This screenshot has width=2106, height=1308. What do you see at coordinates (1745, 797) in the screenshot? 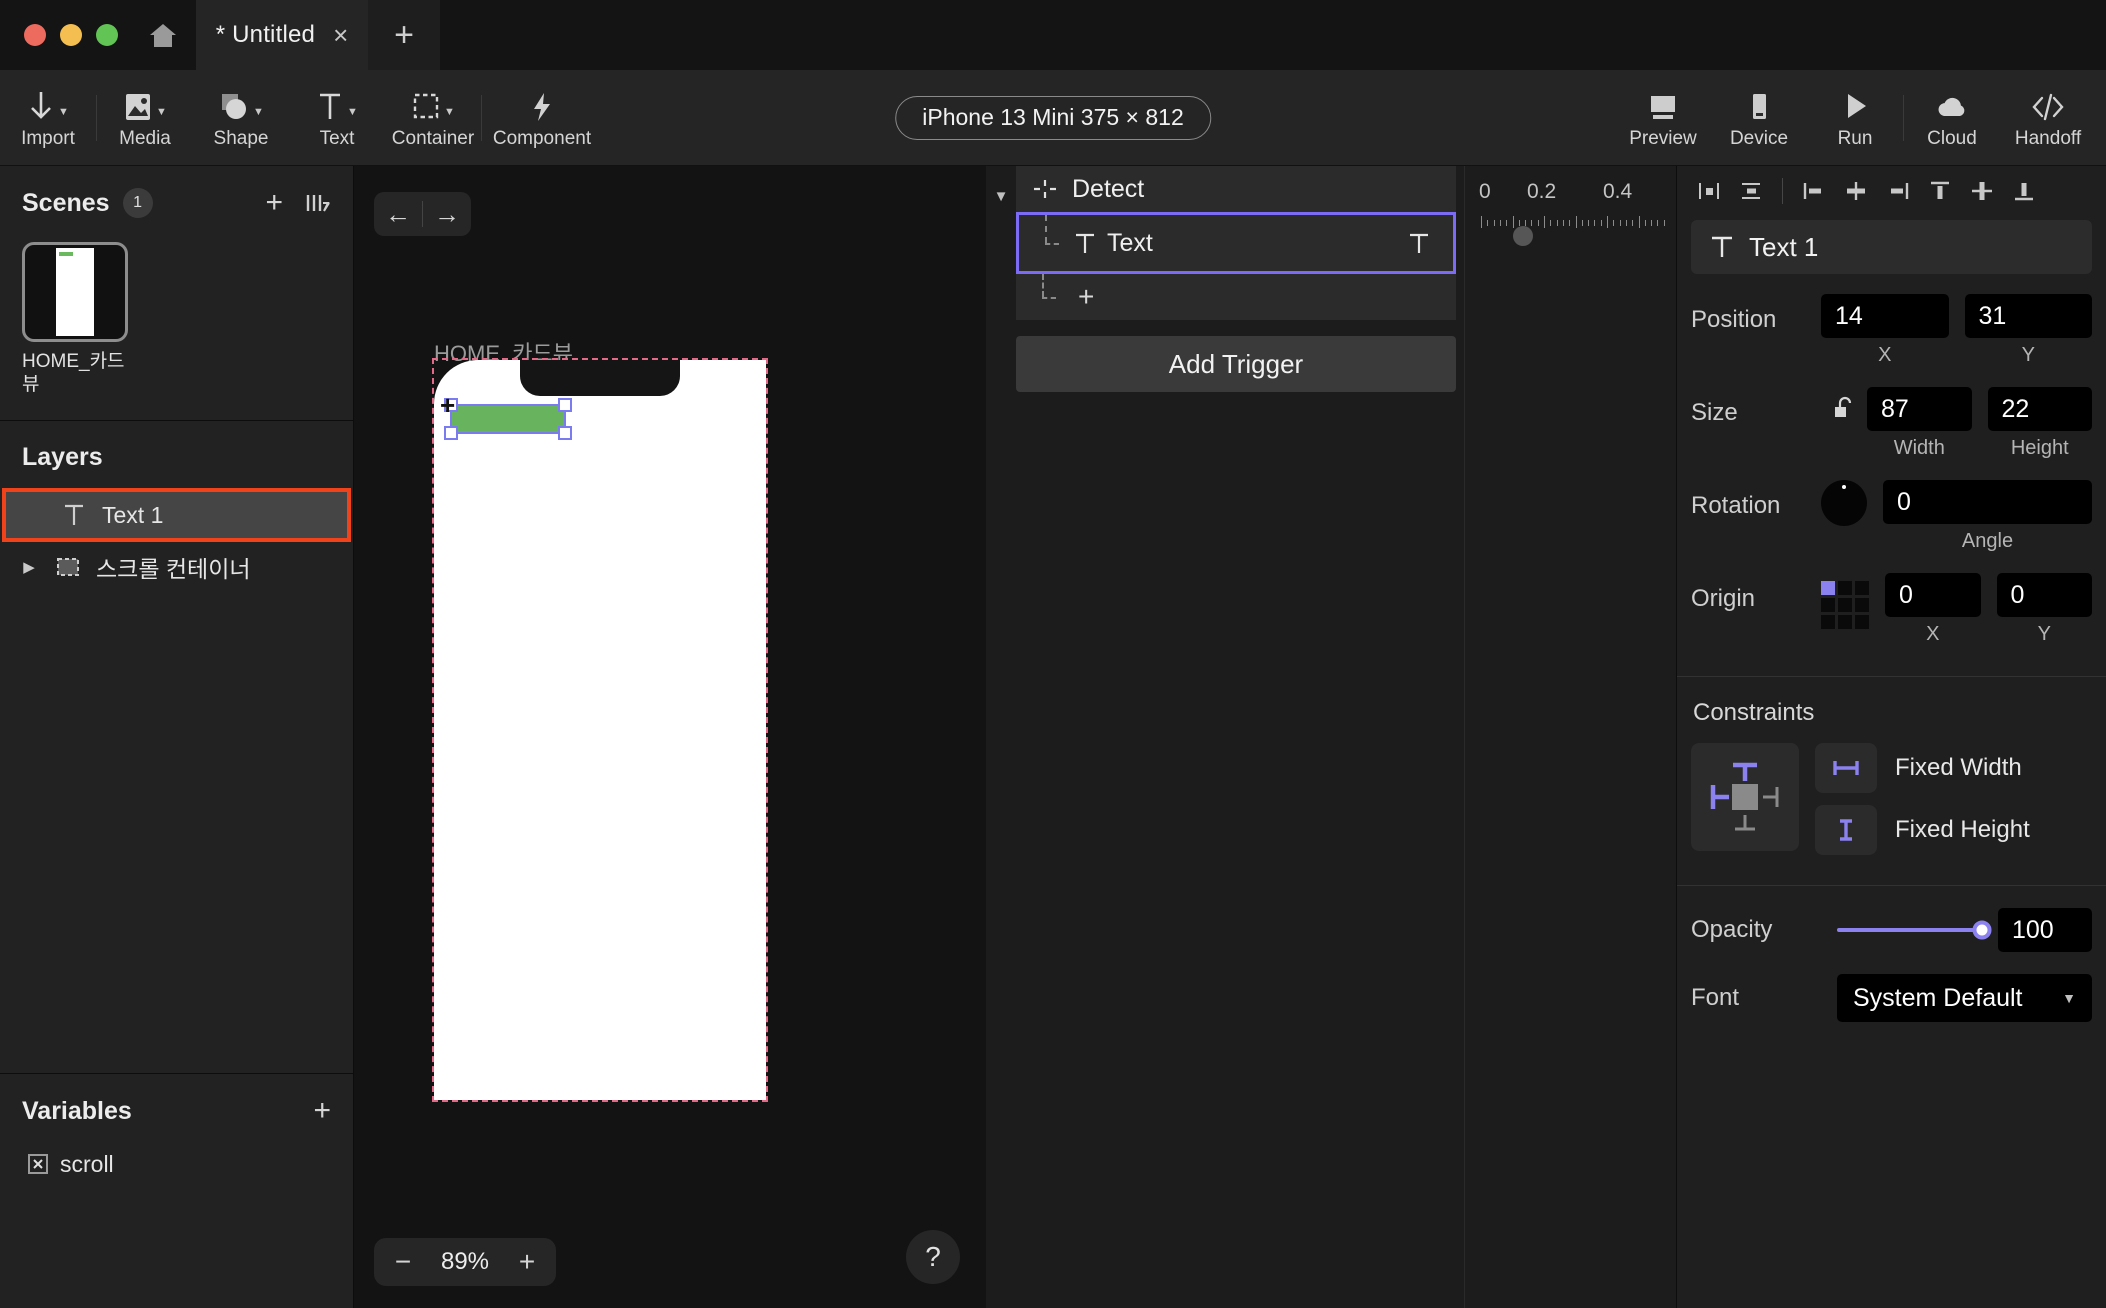
I see `constraint-anchors-widget` at bounding box center [1745, 797].